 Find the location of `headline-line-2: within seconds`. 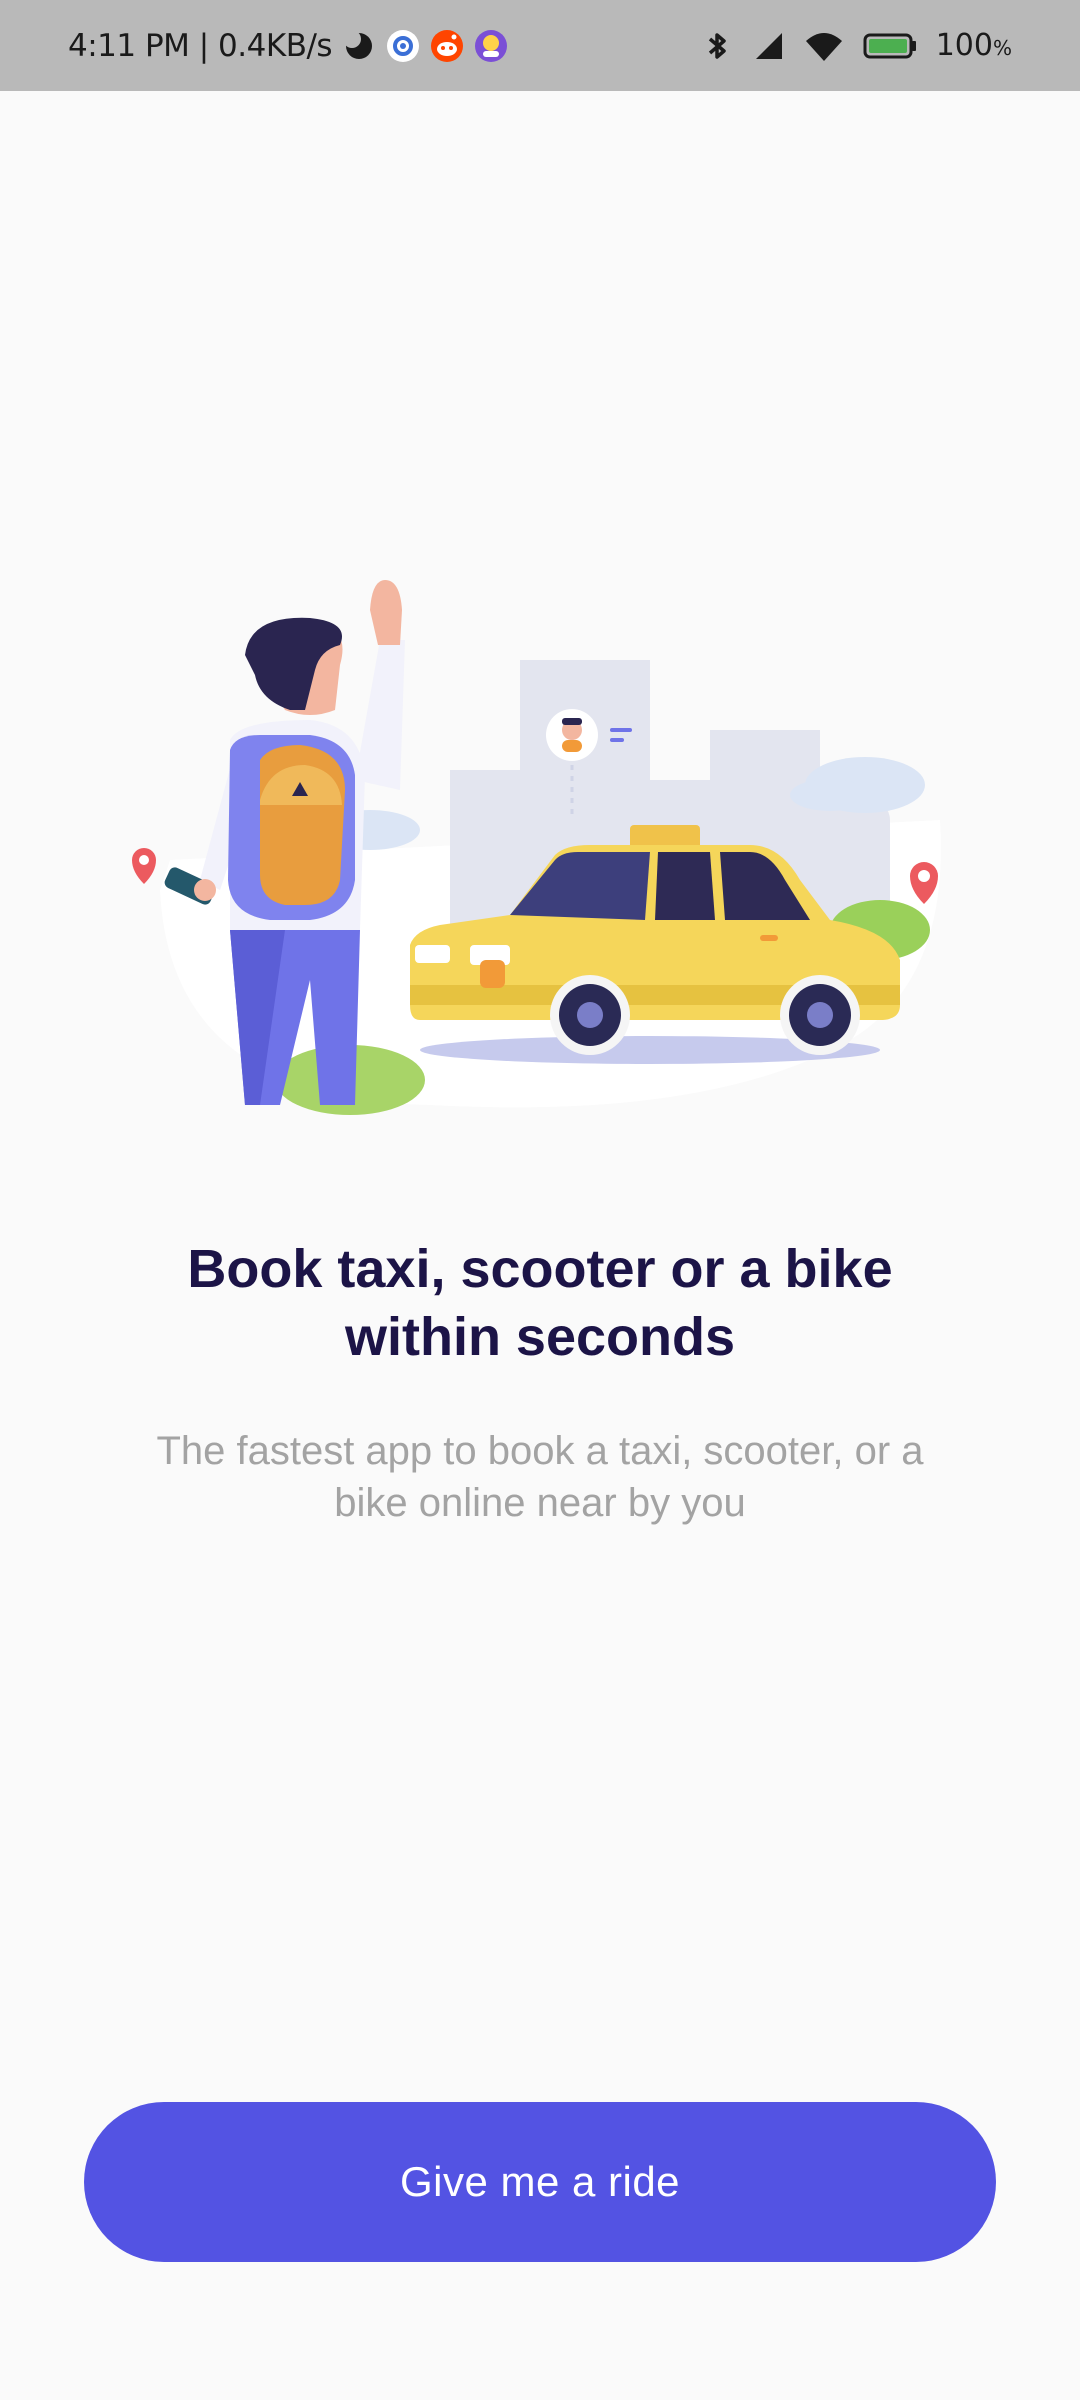

headline-line-2: within seconds is located at coordinates (540, 1337).